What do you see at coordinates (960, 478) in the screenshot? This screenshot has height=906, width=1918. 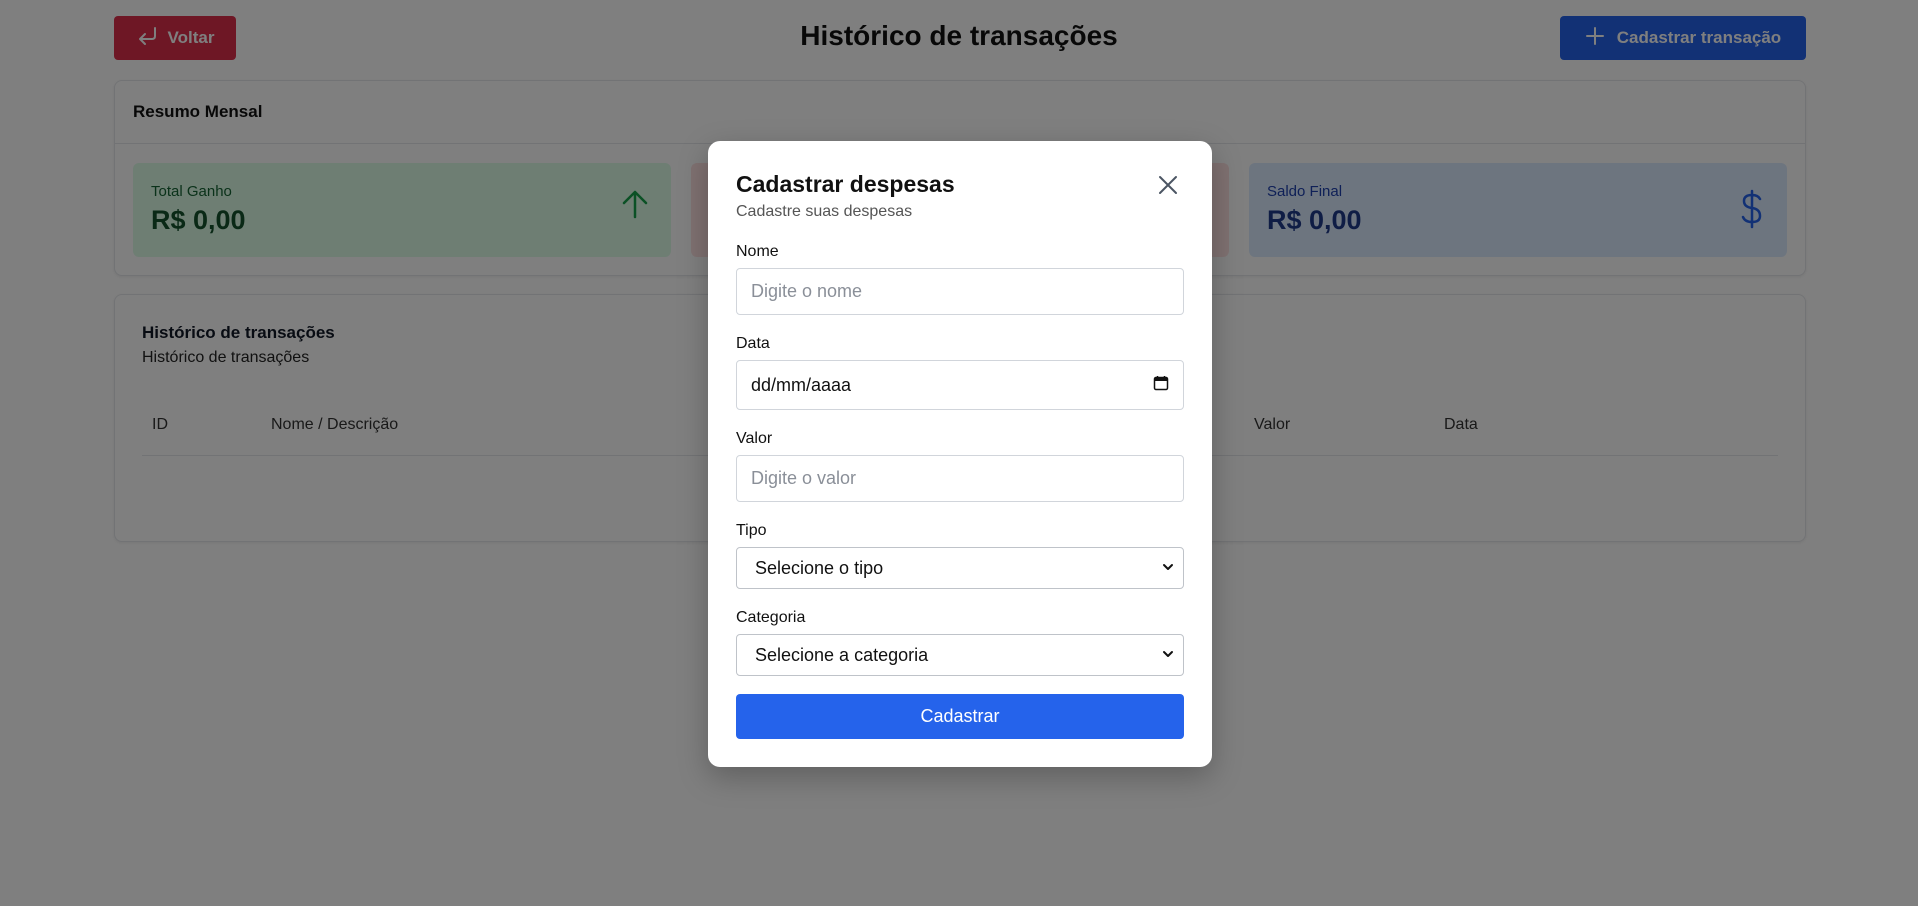 I see `value-input` at bounding box center [960, 478].